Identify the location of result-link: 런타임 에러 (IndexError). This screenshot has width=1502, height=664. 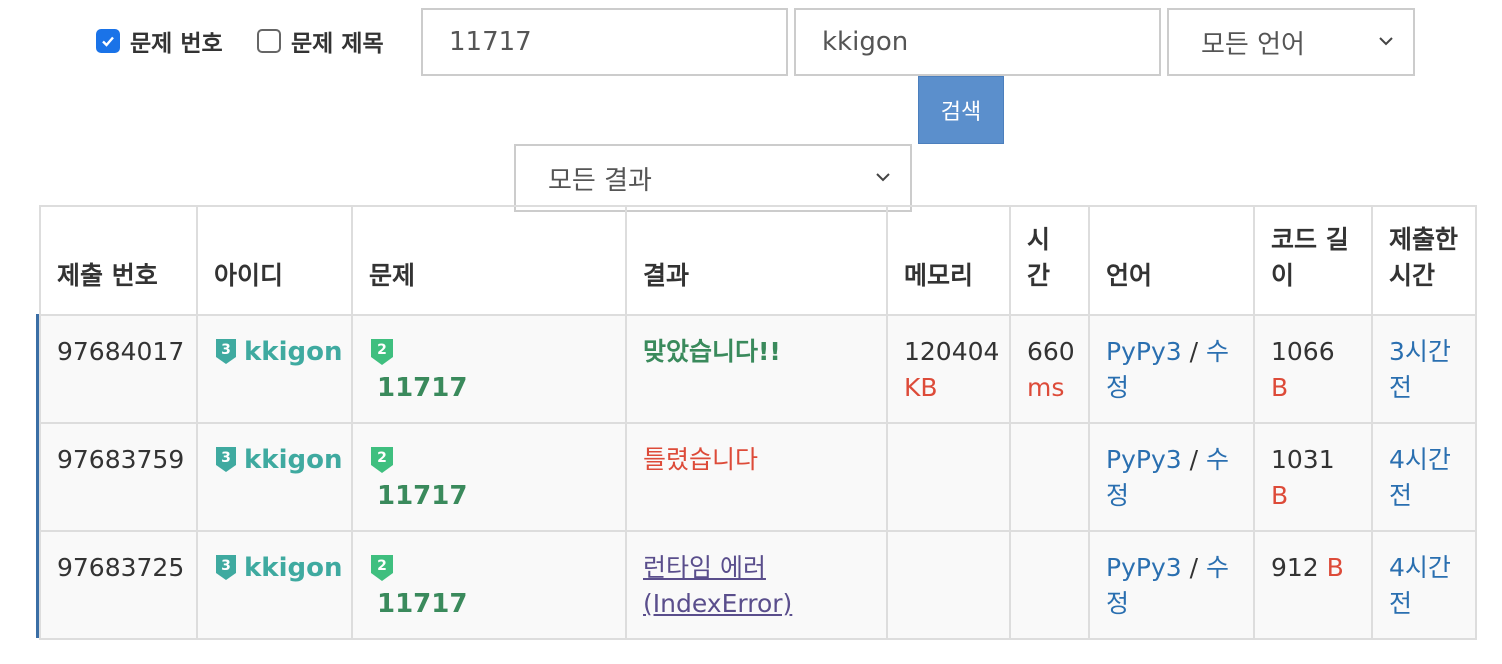
(717, 585).